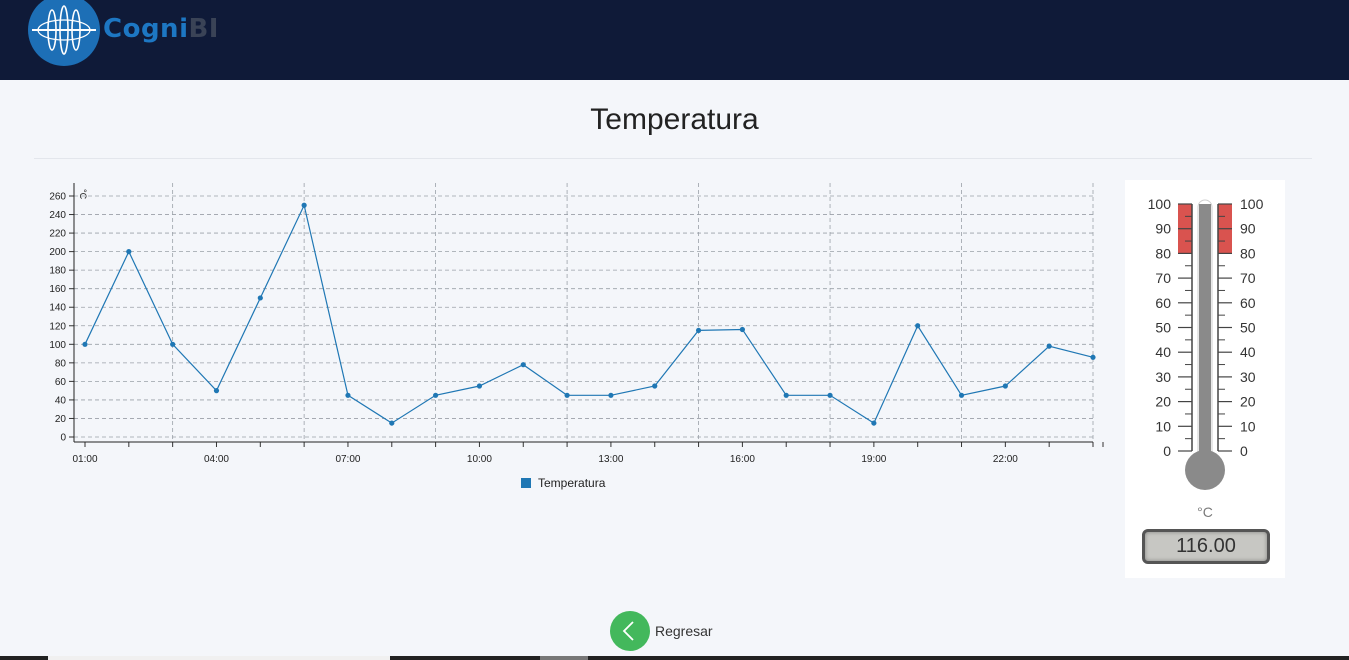  Describe the element at coordinates (526, 483) in the screenshot. I see `legend-swatch` at that location.